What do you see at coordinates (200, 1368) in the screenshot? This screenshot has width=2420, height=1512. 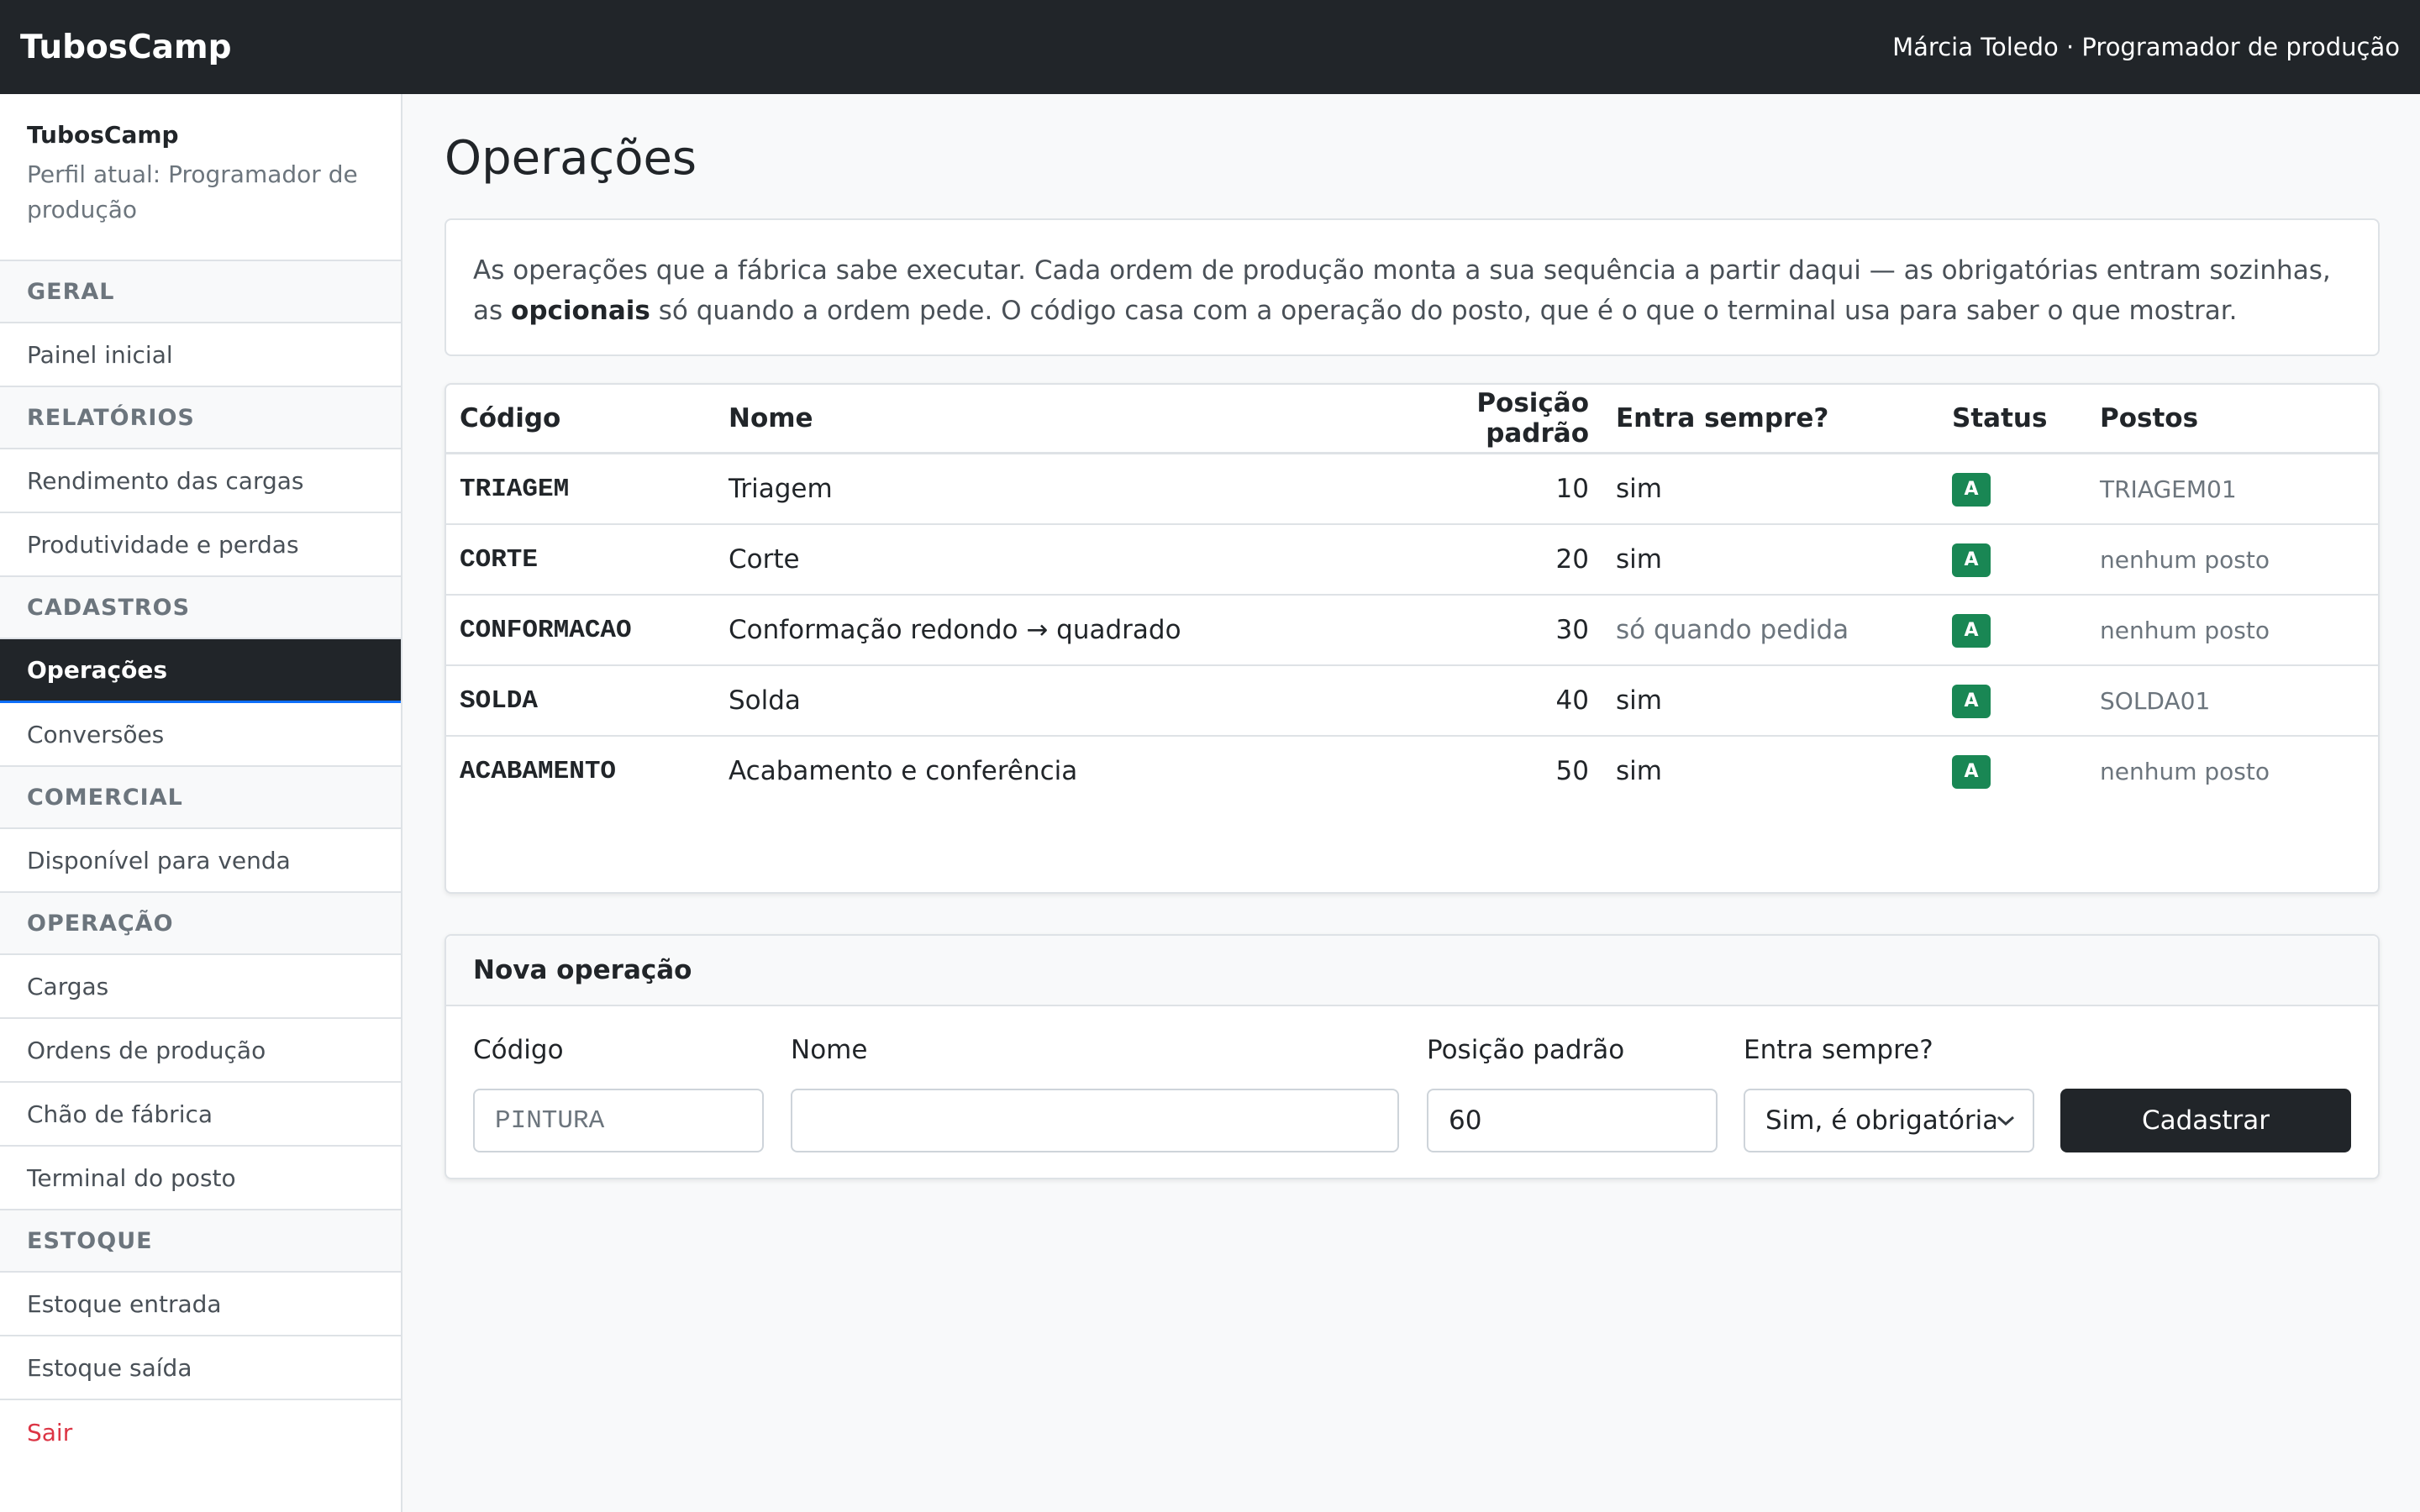 I see `sidebar-item-estoque-saida: Estoque saída` at bounding box center [200, 1368].